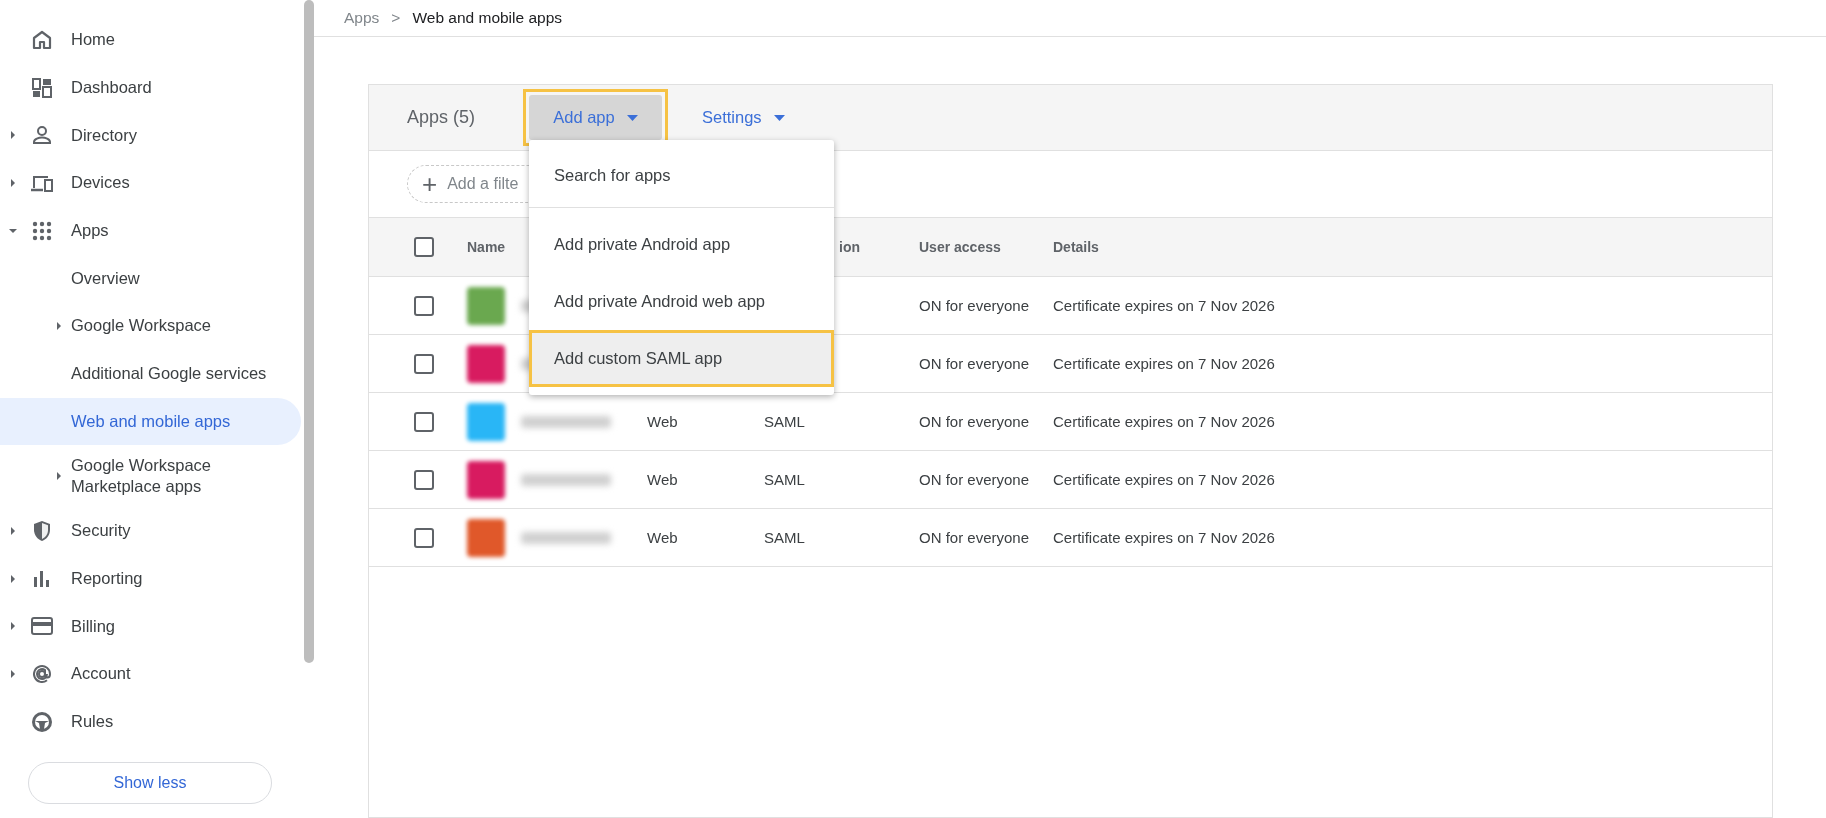  I want to click on nav-item: Billing, so click(151, 626).